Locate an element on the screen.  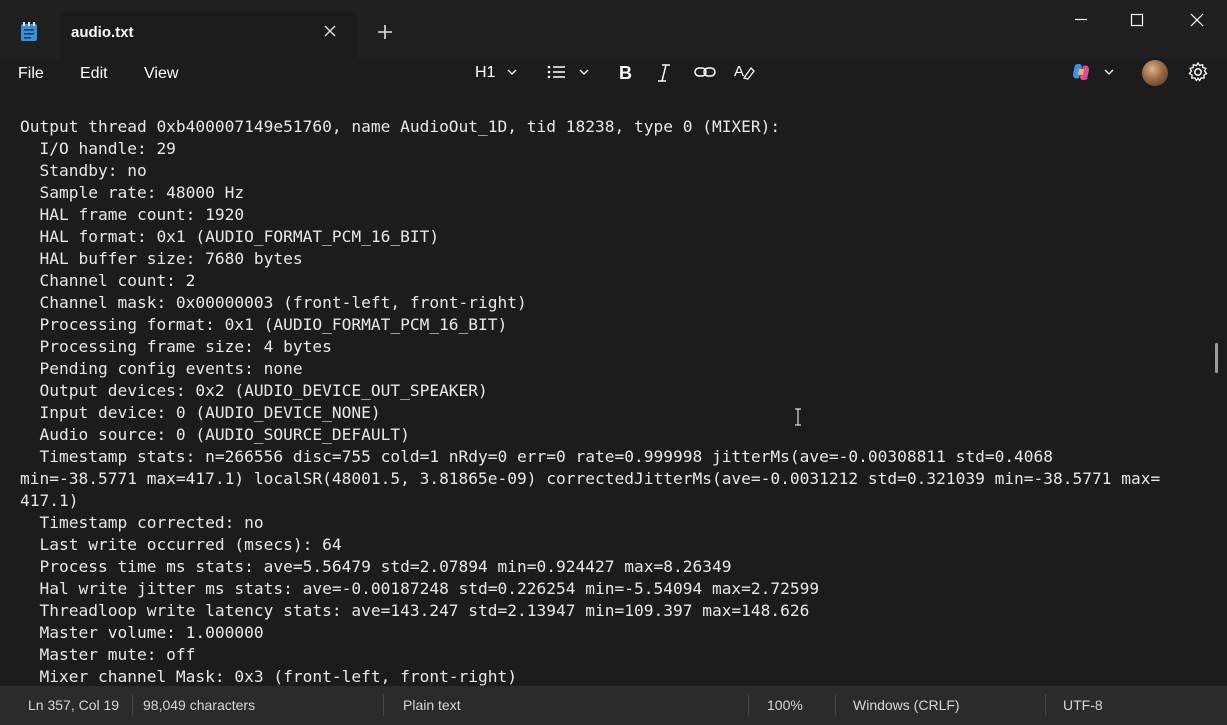
clear-formatting-icon: A is located at coordinates (745, 75).